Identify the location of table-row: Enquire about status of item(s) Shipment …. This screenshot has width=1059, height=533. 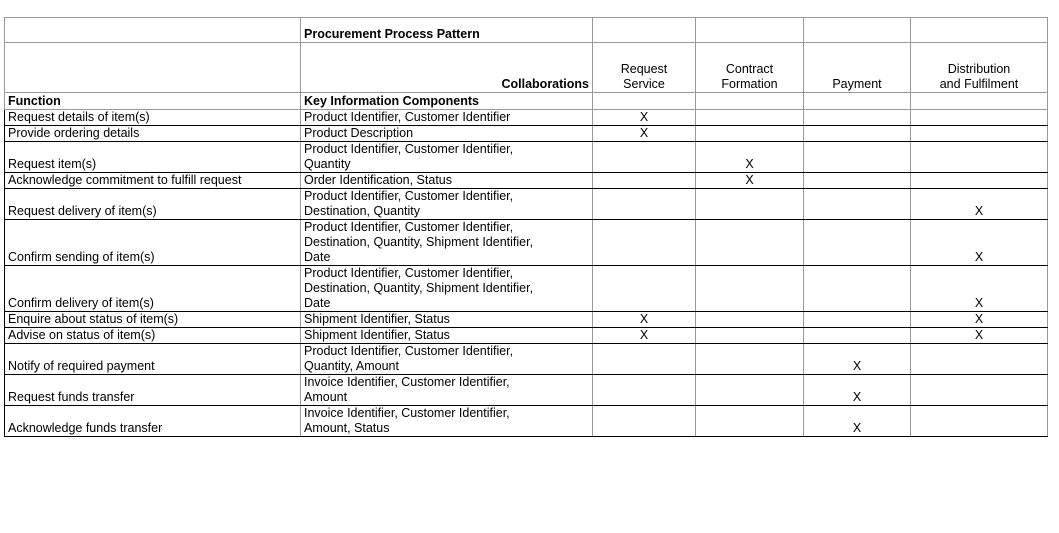
(526, 319).